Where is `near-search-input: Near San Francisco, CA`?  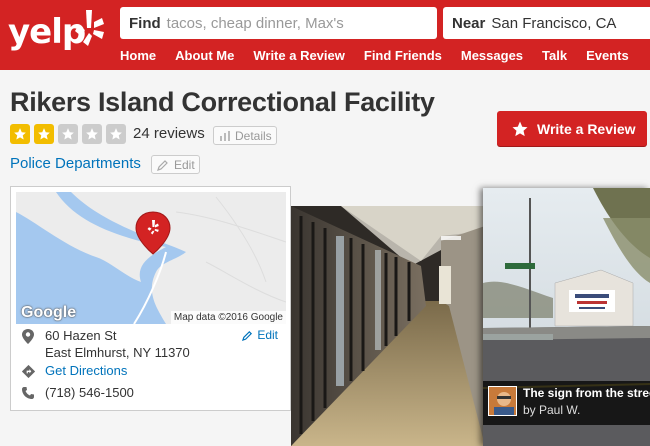
near-search-input: Near San Francisco, CA is located at coordinates (546, 23).